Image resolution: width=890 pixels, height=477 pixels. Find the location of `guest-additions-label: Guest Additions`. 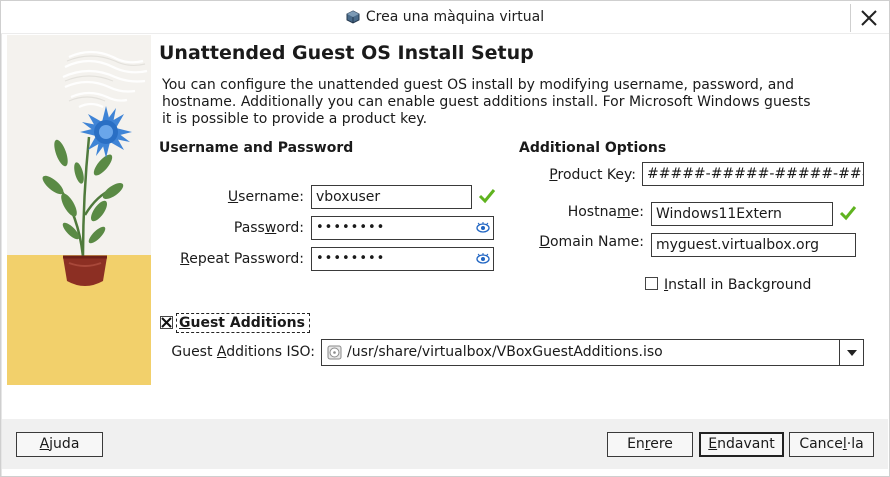

guest-additions-label: Guest Additions is located at coordinates (242, 323).